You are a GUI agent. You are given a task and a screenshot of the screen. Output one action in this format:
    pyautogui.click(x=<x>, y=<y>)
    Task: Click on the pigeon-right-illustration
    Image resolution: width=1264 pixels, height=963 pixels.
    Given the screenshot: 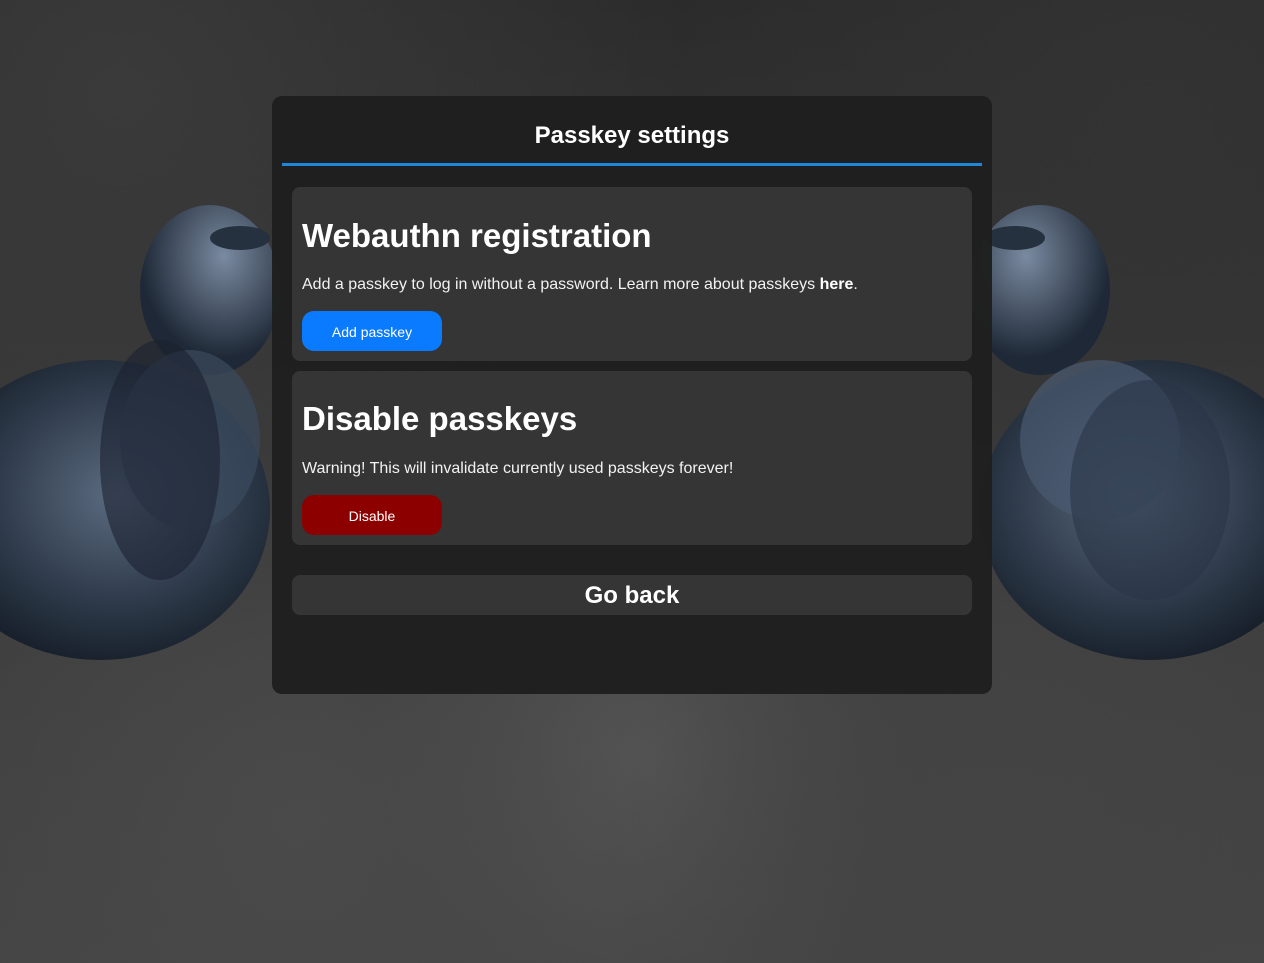 What is the action you would take?
    pyautogui.click(x=1117, y=432)
    